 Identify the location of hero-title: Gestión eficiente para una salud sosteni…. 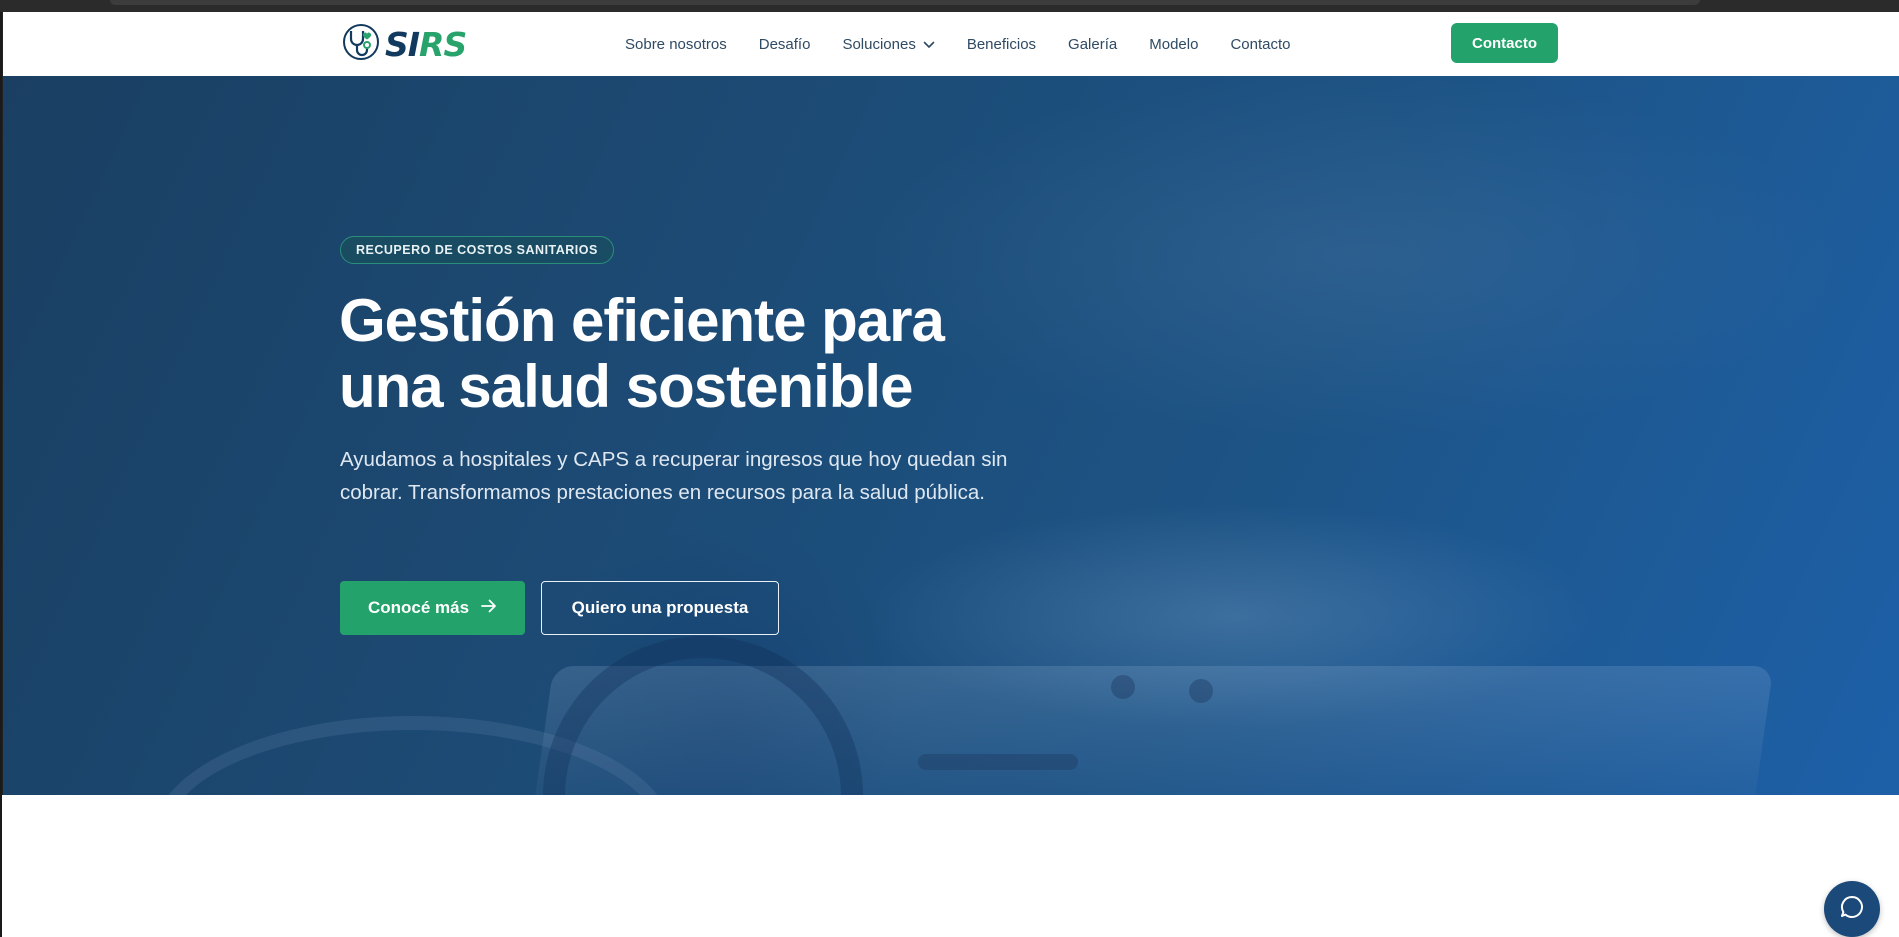
(699, 354).